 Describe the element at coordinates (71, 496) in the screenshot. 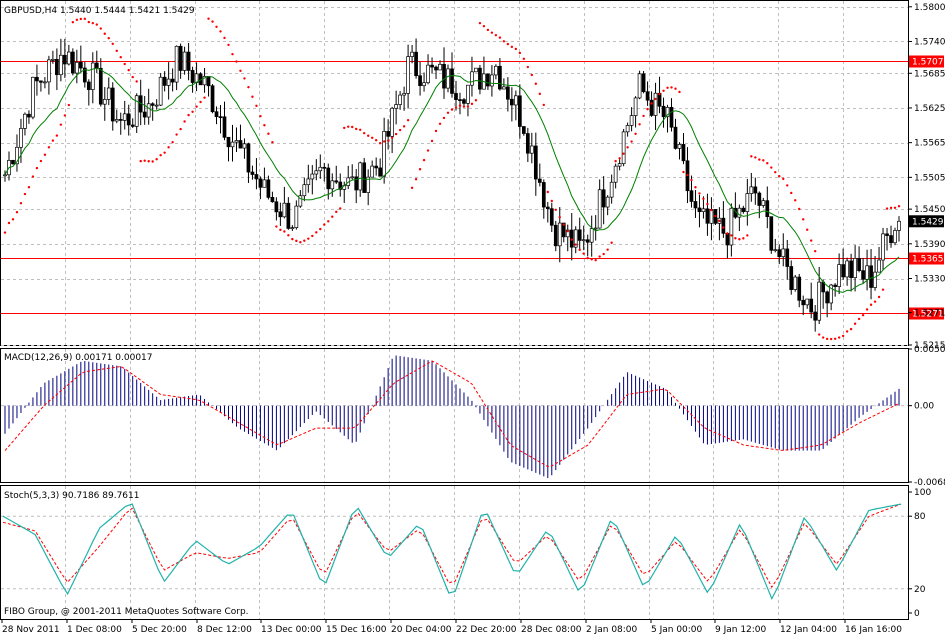

I see `stoch-title: Stoch(5,3,3) 90.7186 89.7611` at that location.